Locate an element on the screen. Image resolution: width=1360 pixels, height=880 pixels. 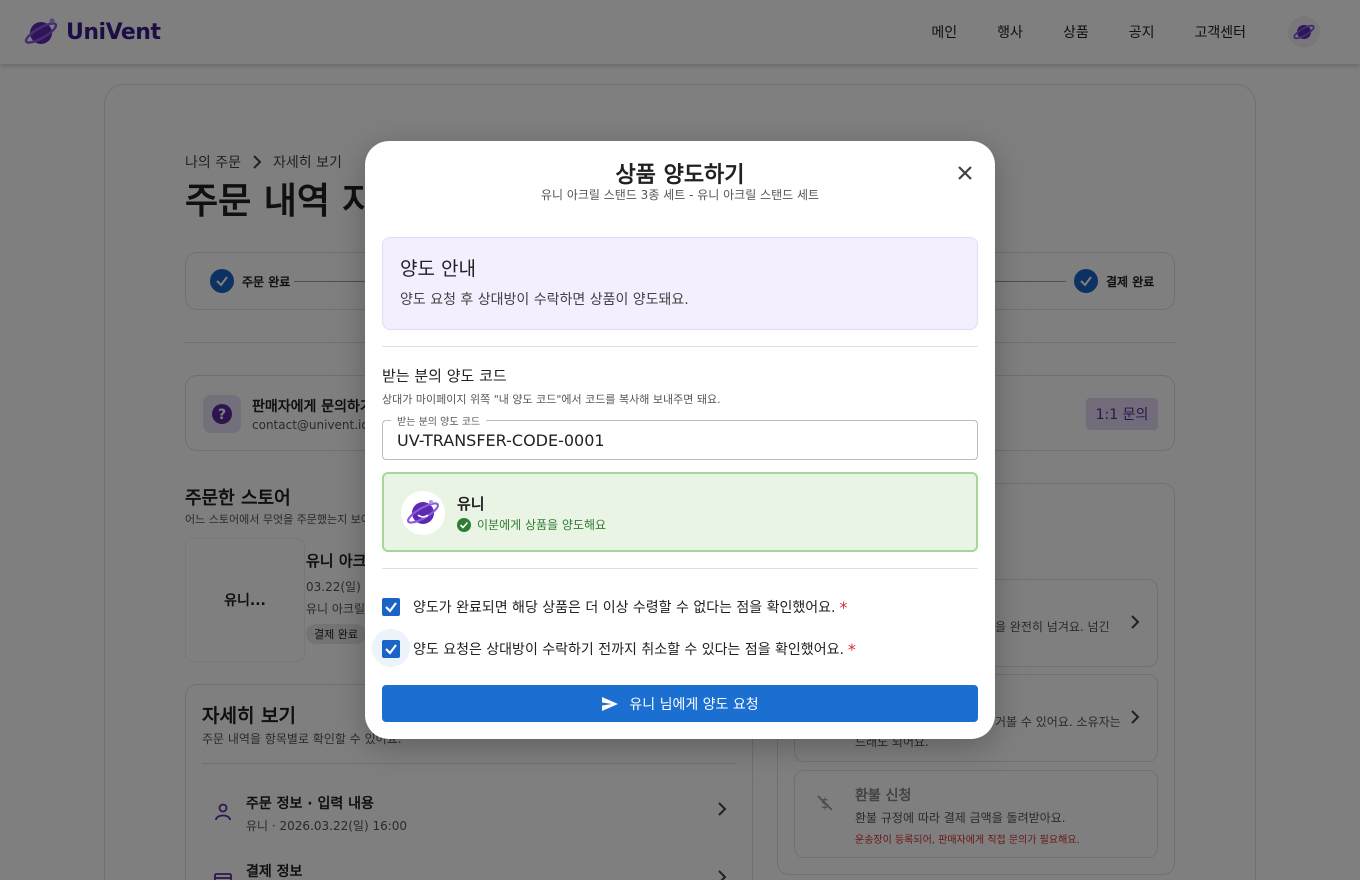
recipient-avatar is located at coordinates (423, 513).